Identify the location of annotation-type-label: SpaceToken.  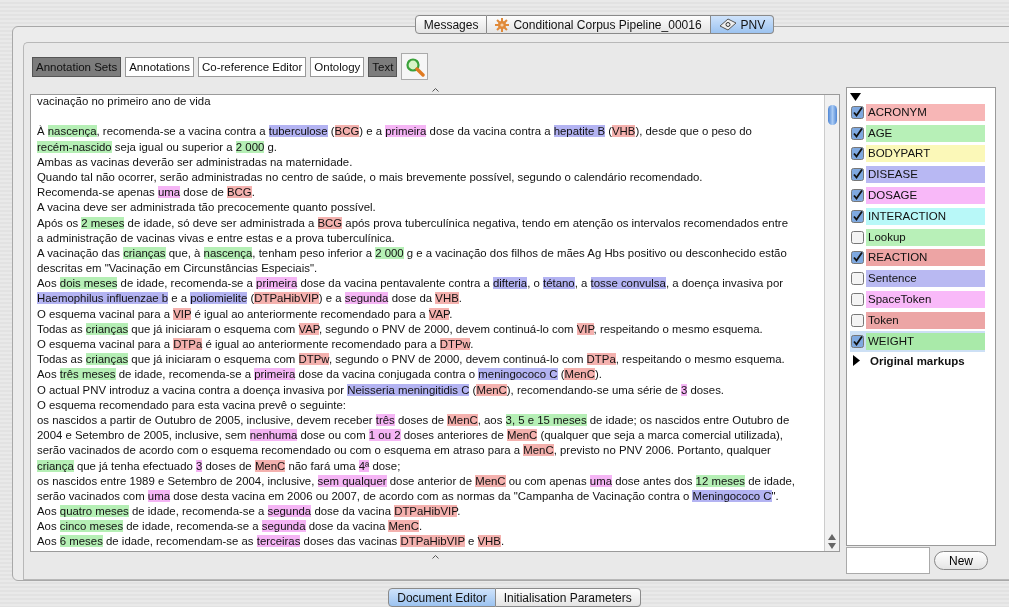
(925, 300).